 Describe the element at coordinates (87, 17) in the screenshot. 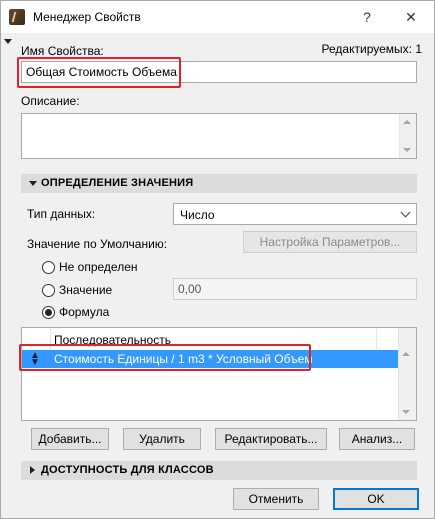

I see `window-title: Менеджер Свойств` at that location.